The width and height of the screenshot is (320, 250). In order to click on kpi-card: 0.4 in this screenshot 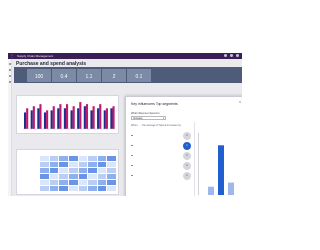, I will do `click(64, 75)`.